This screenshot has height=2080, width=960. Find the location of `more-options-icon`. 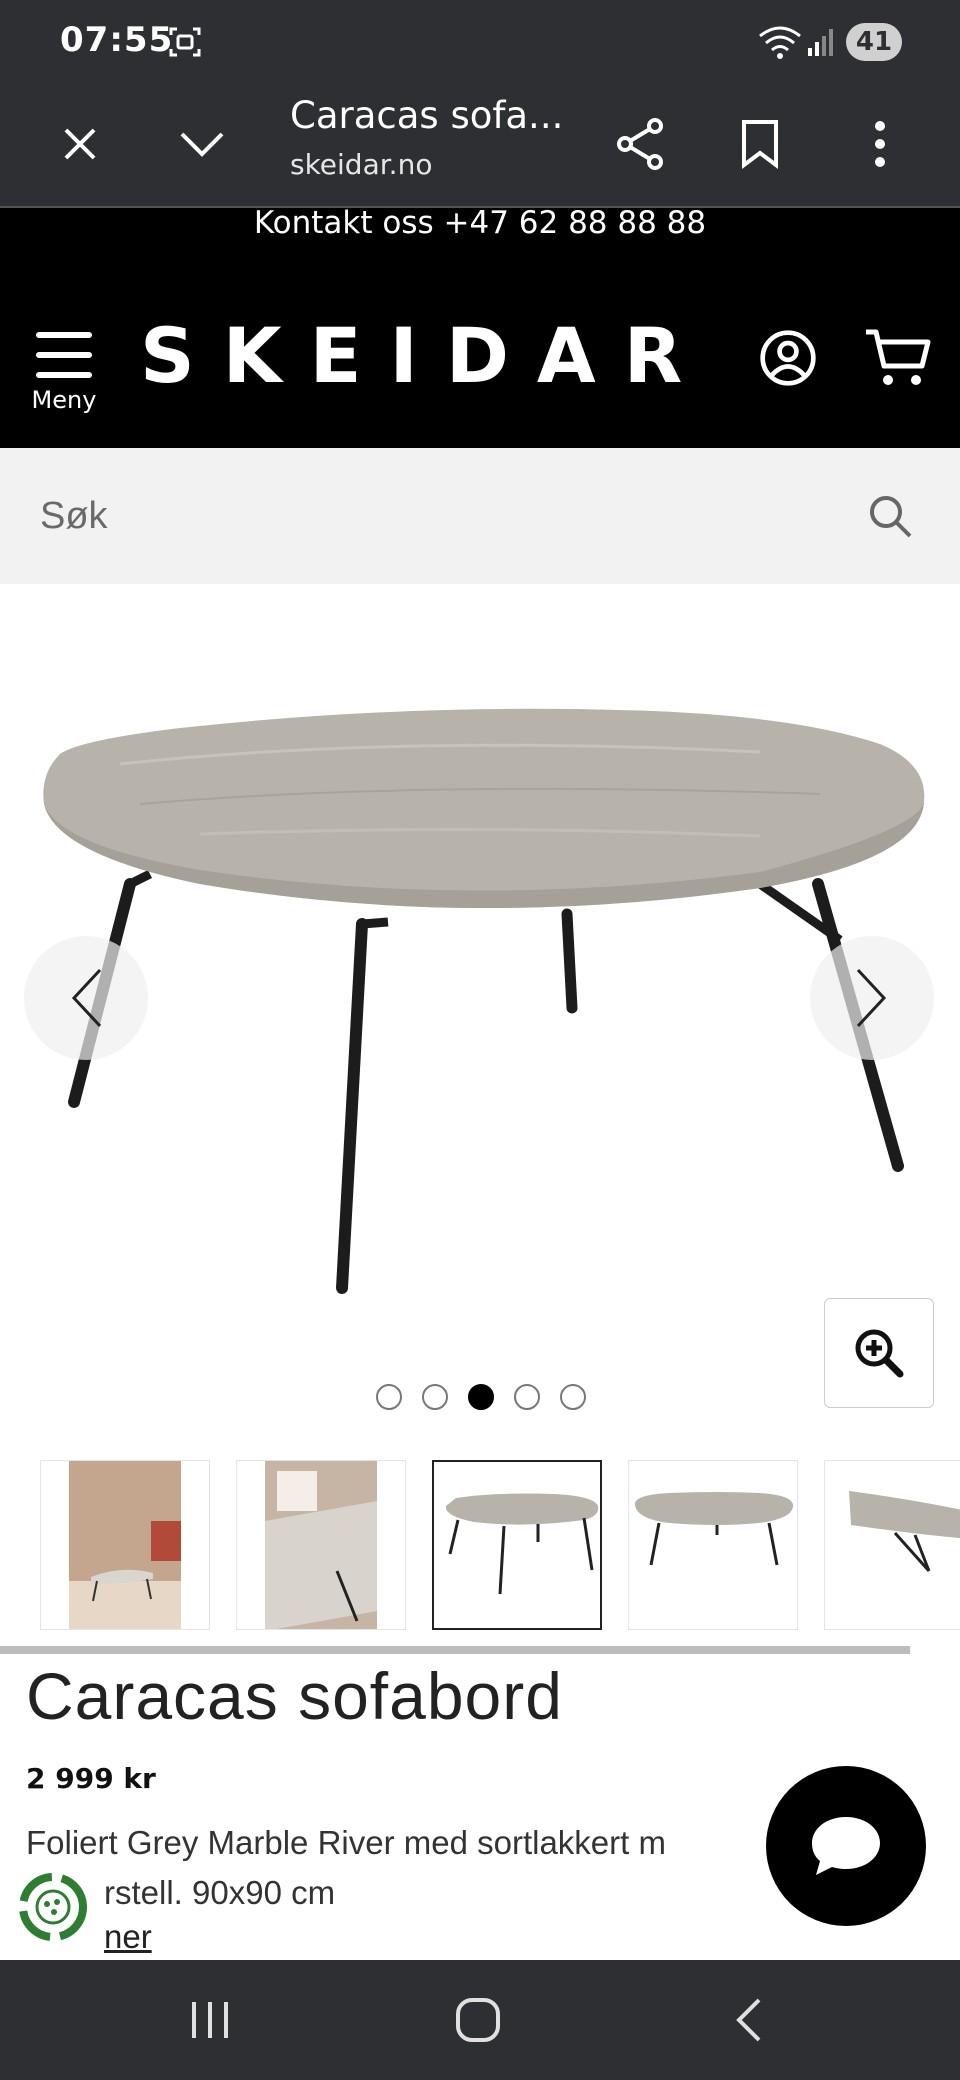

more-options-icon is located at coordinates (880, 144).